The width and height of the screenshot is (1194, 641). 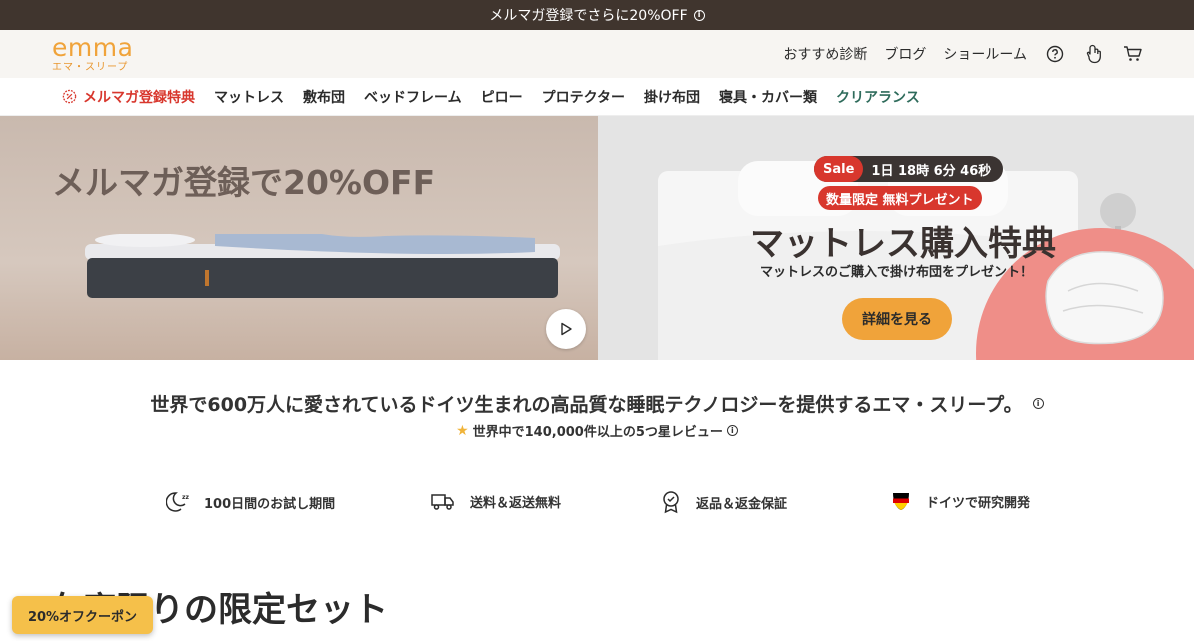 What do you see at coordinates (588, 15) in the screenshot?
I see `announcement-text: メルマガ登録でさらに20%OFF` at bounding box center [588, 15].